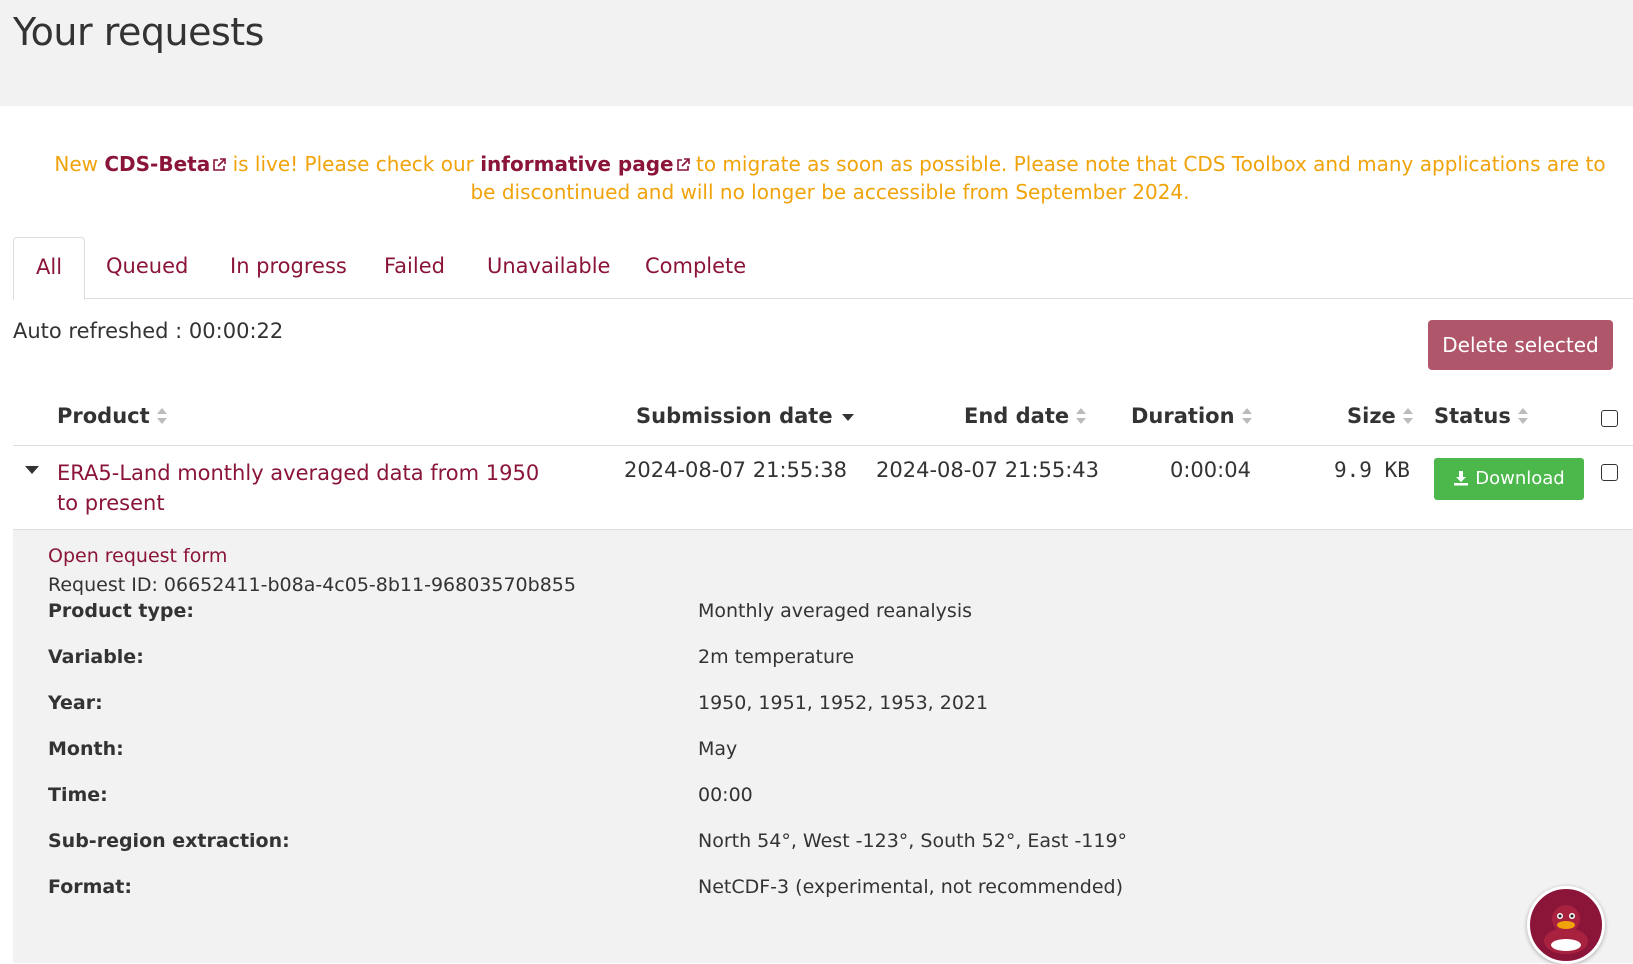  I want to click on delete-selected-button: Delete selected, so click(1520, 345).